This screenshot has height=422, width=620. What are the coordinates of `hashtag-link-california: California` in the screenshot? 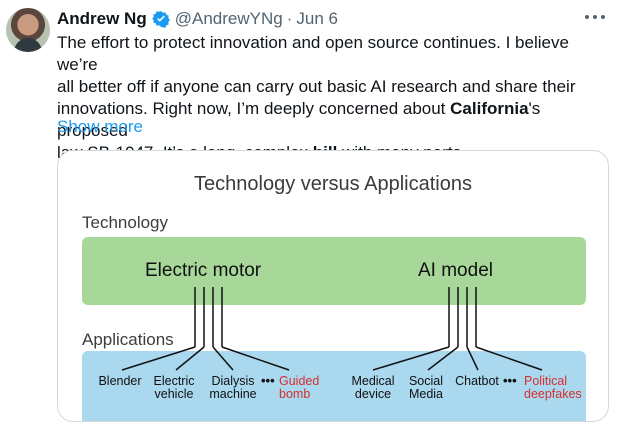 It's located at (489, 108).